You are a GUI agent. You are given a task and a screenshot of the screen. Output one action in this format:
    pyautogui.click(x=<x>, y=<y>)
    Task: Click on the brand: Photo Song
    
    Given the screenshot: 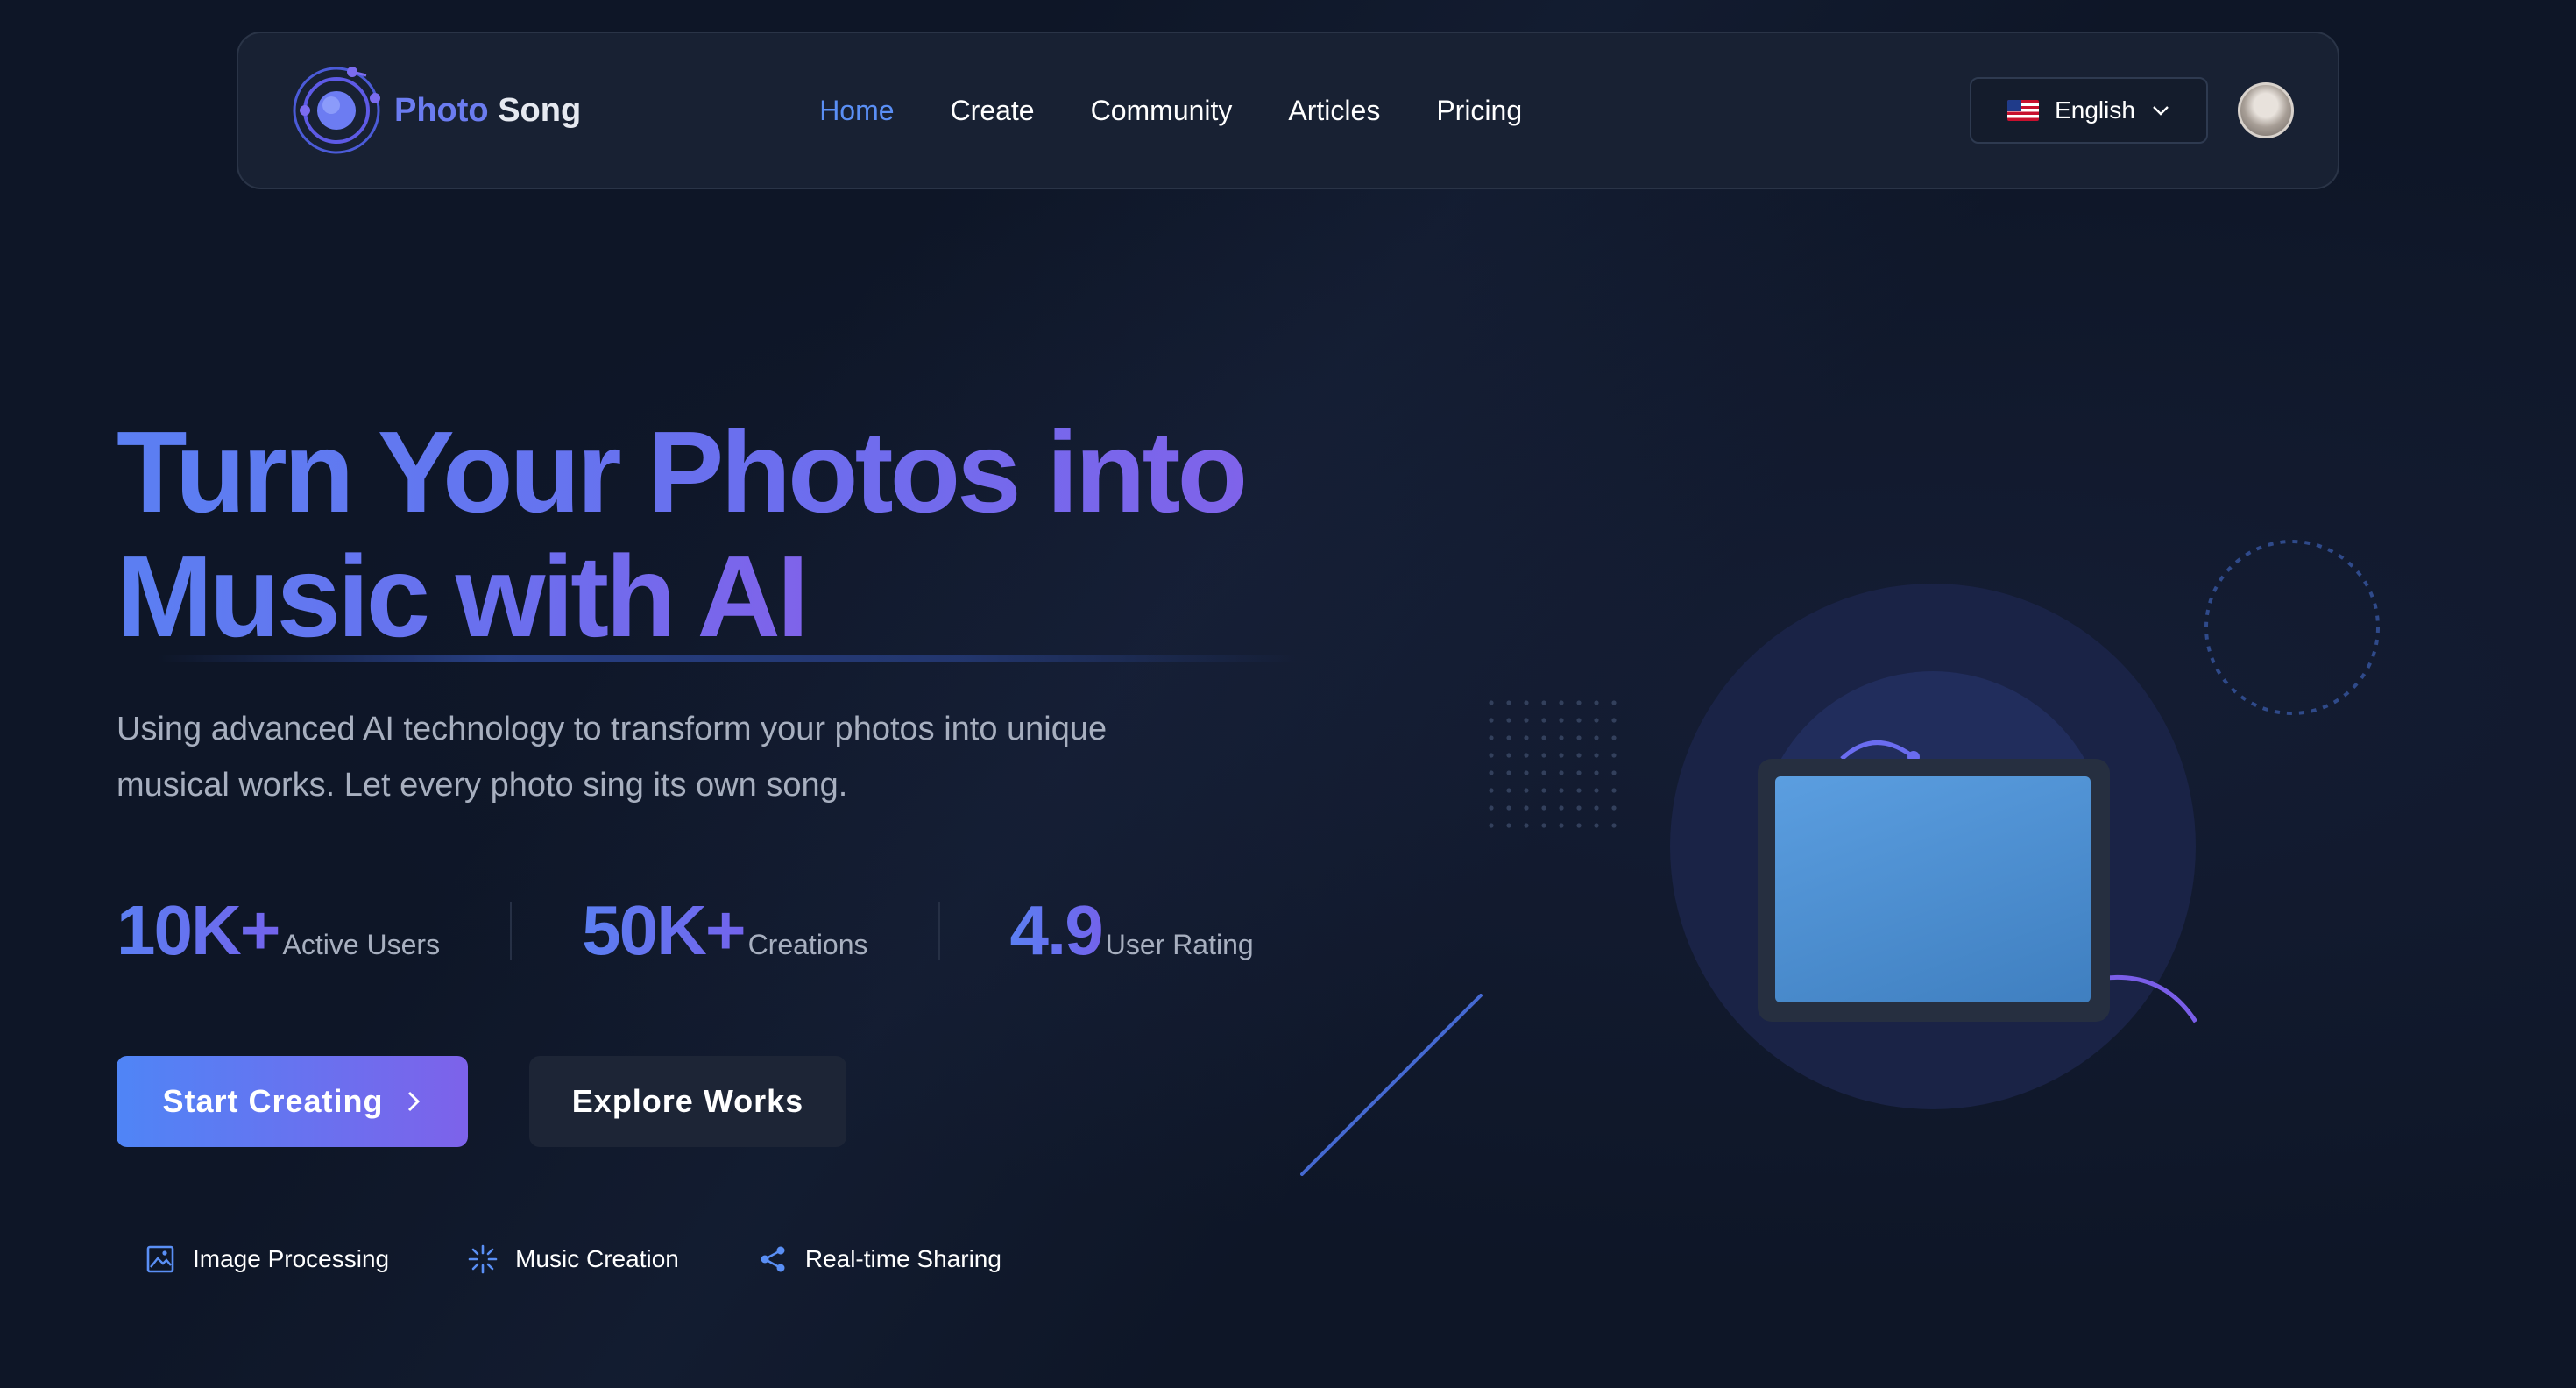 What is the action you would take?
    pyautogui.click(x=436, y=110)
    